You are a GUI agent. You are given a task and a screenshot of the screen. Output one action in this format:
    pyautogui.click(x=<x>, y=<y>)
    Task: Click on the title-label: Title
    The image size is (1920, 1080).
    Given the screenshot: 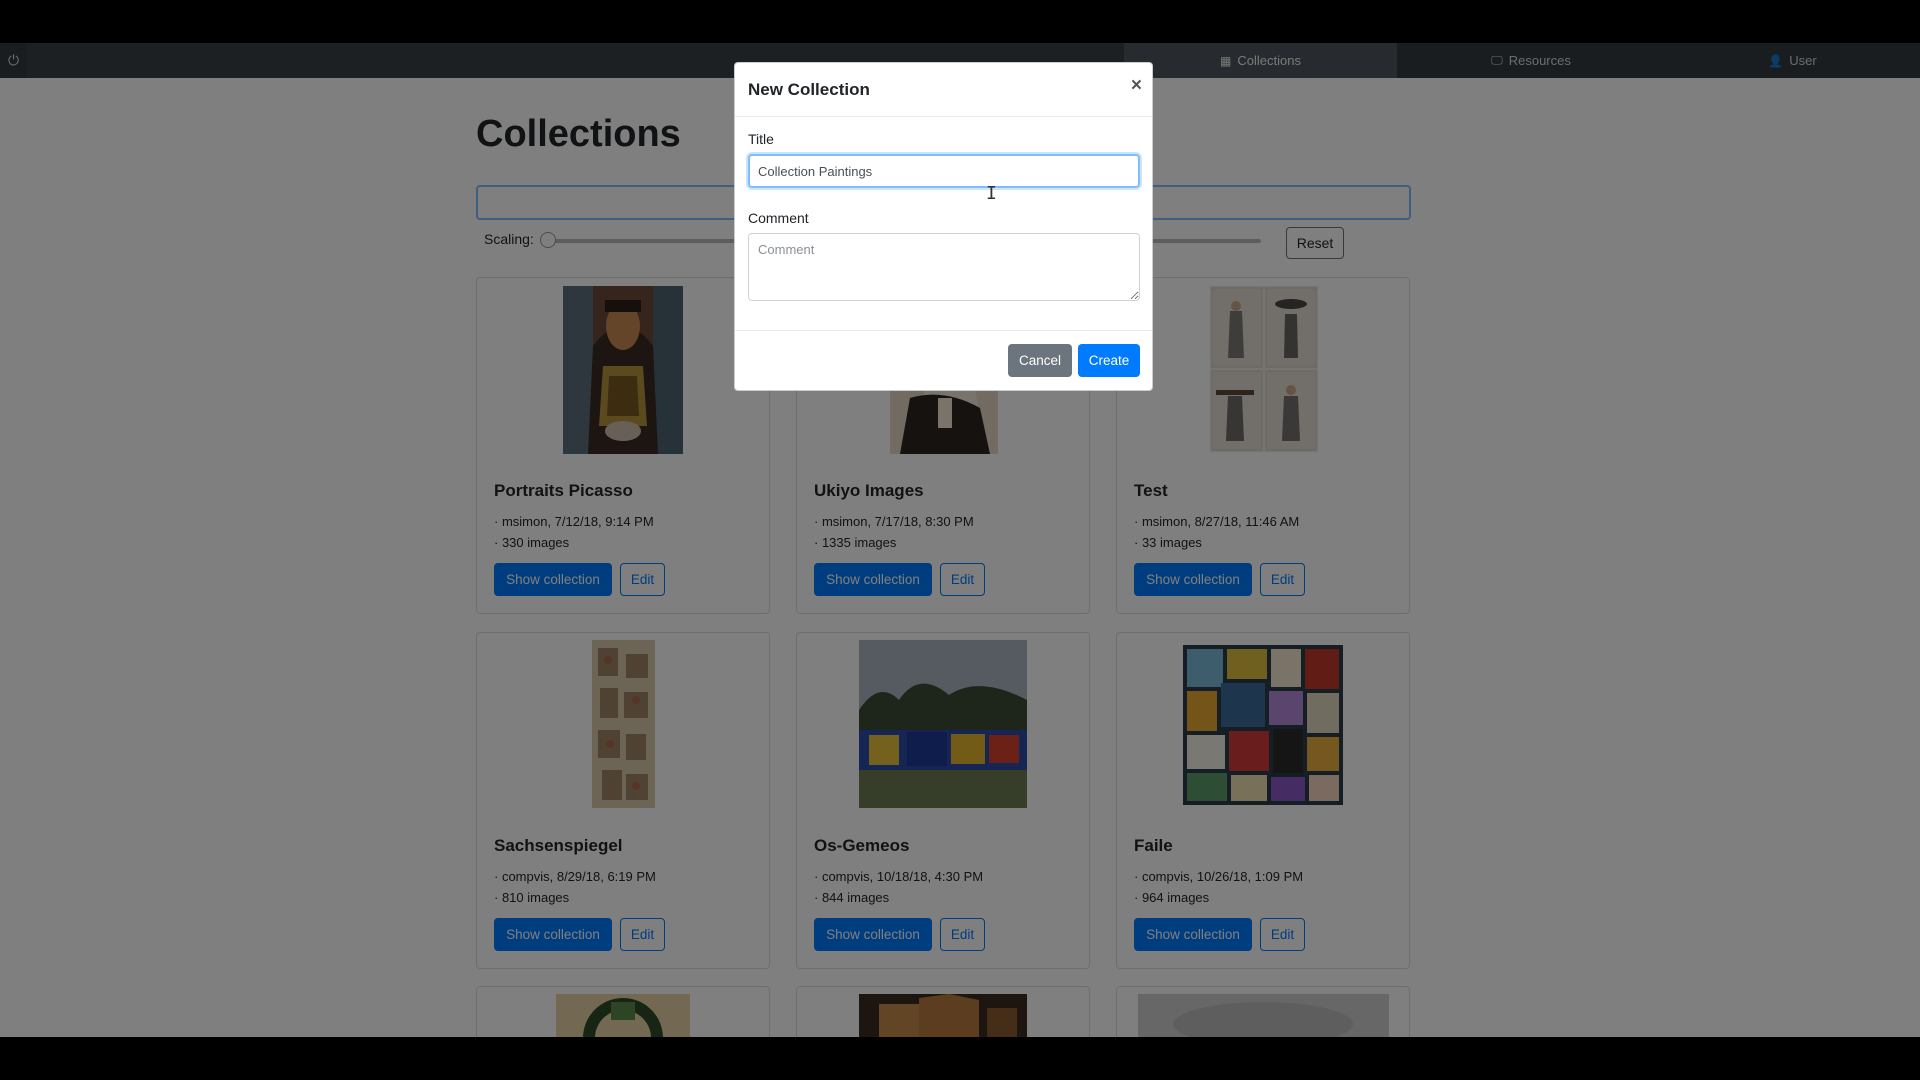 What is the action you would take?
    pyautogui.click(x=761, y=139)
    